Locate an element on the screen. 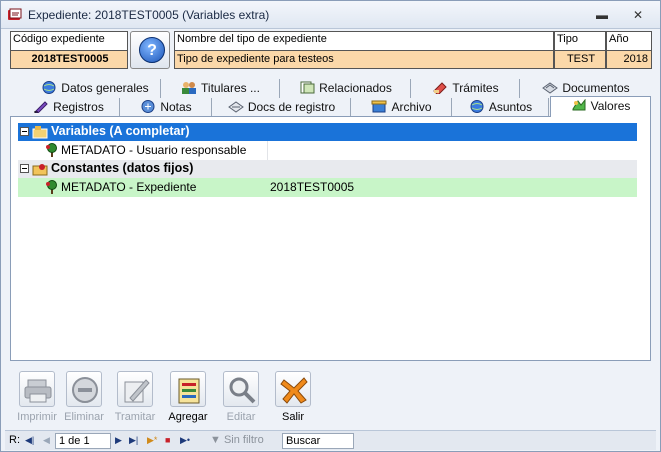 This screenshot has width=661, height=452. tree-item-expediente: METADATO - Expediente 2018TEST0005 is located at coordinates (327, 187).